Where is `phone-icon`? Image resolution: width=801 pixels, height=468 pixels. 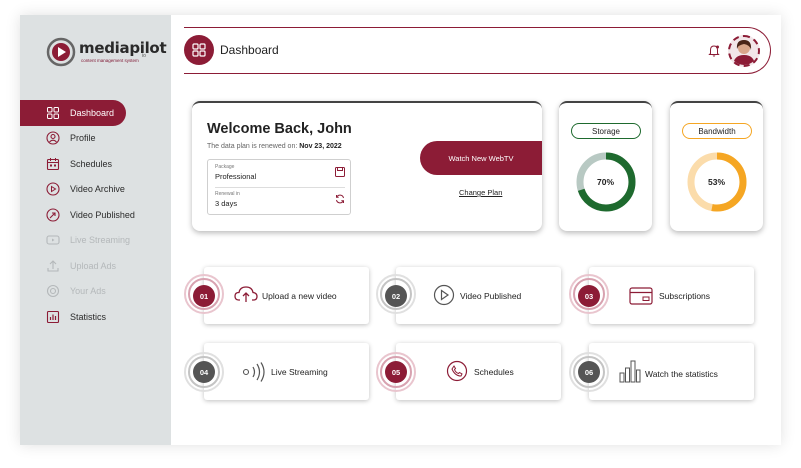 phone-icon is located at coordinates (457, 371).